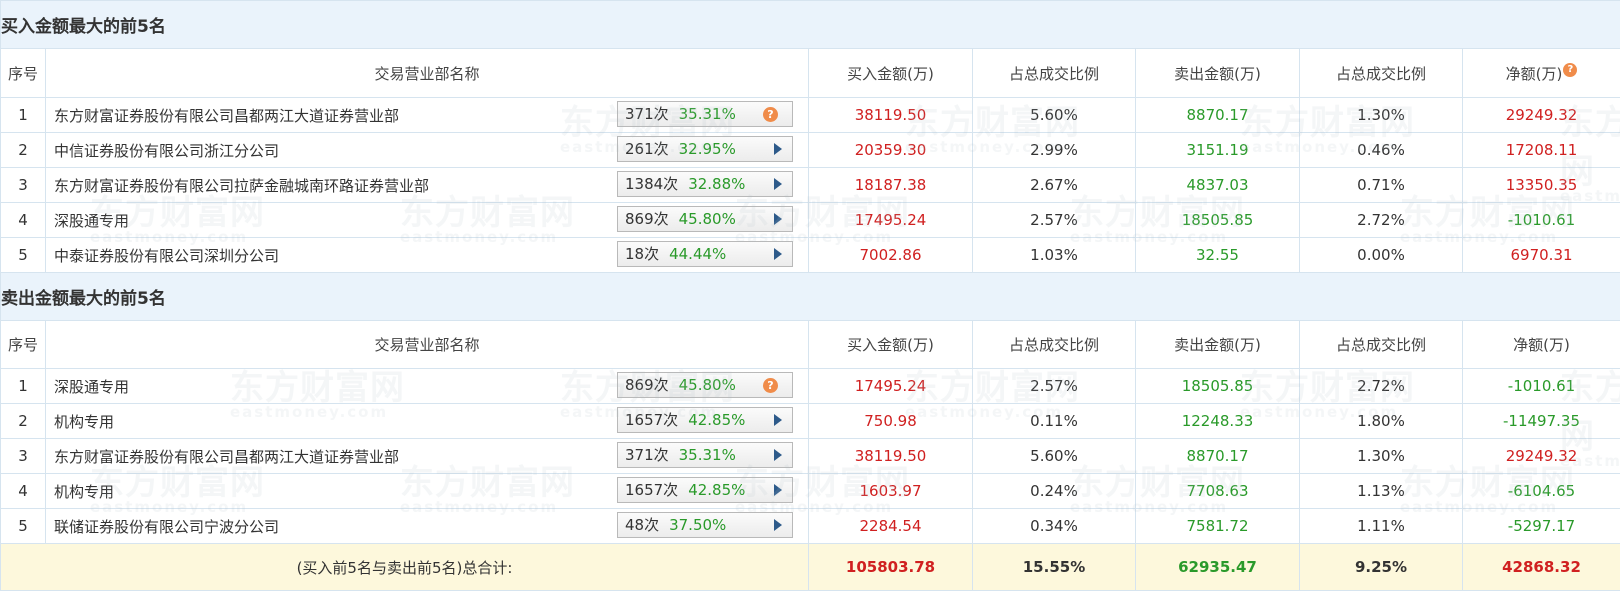 Image resolution: width=1620 pixels, height=598 pixels. I want to click on broker-stats-badge: 261次 32.95%, so click(705, 149).